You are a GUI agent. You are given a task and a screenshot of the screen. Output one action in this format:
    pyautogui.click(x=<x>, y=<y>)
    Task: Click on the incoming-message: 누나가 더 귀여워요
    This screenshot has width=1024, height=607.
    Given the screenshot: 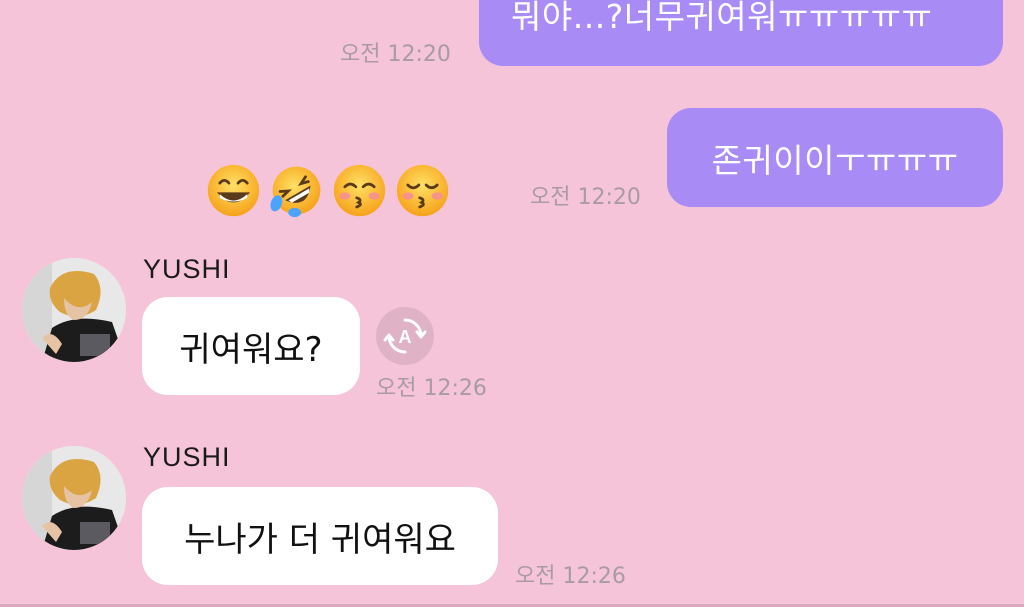 What is the action you would take?
    pyautogui.click(x=320, y=536)
    